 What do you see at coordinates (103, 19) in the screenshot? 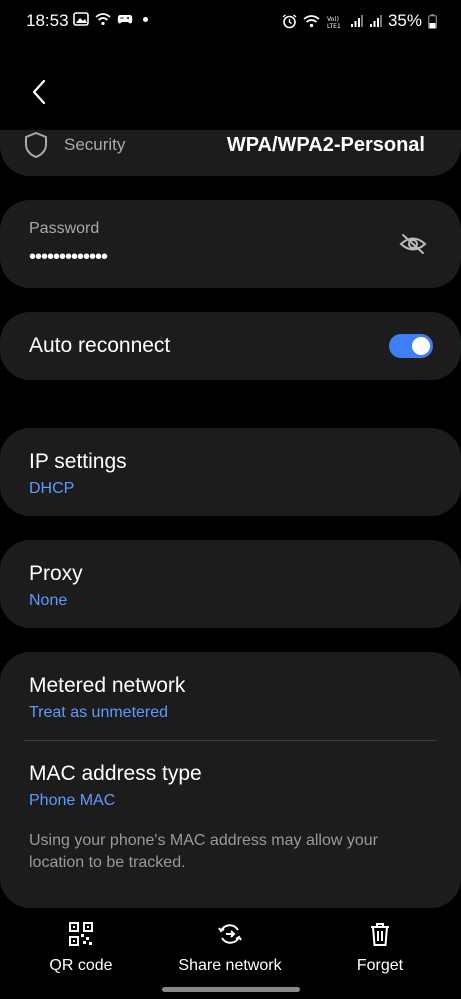
I see `wifi-small-icon` at bounding box center [103, 19].